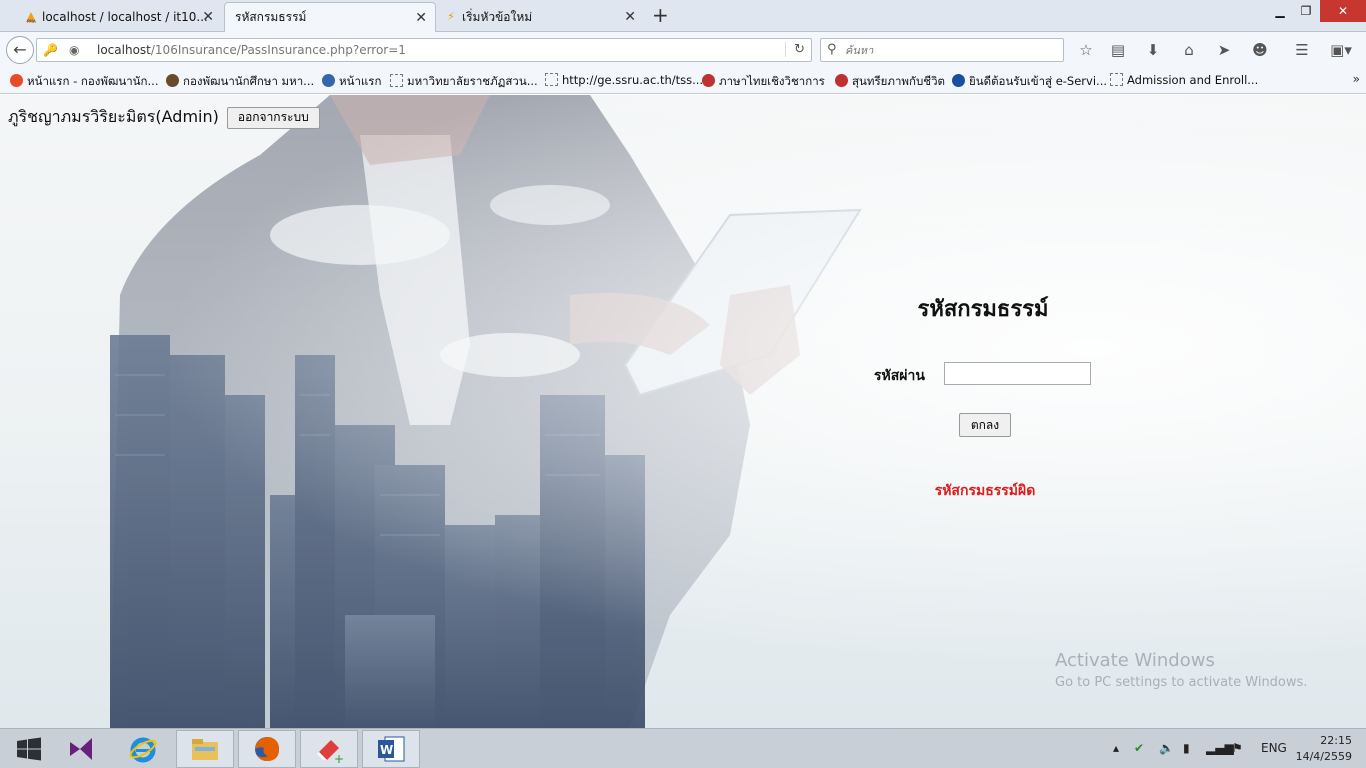 This screenshot has height=768, width=1366. I want to click on new-tab-button: +, so click(660, 15).